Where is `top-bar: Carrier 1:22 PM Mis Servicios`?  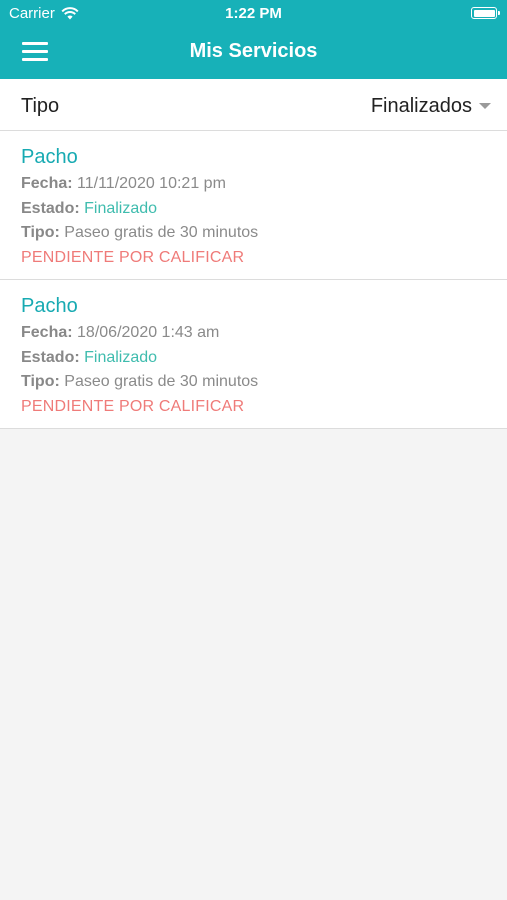 top-bar: Carrier 1:22 PM Mis Servicios is located at coordinates (253, 39).